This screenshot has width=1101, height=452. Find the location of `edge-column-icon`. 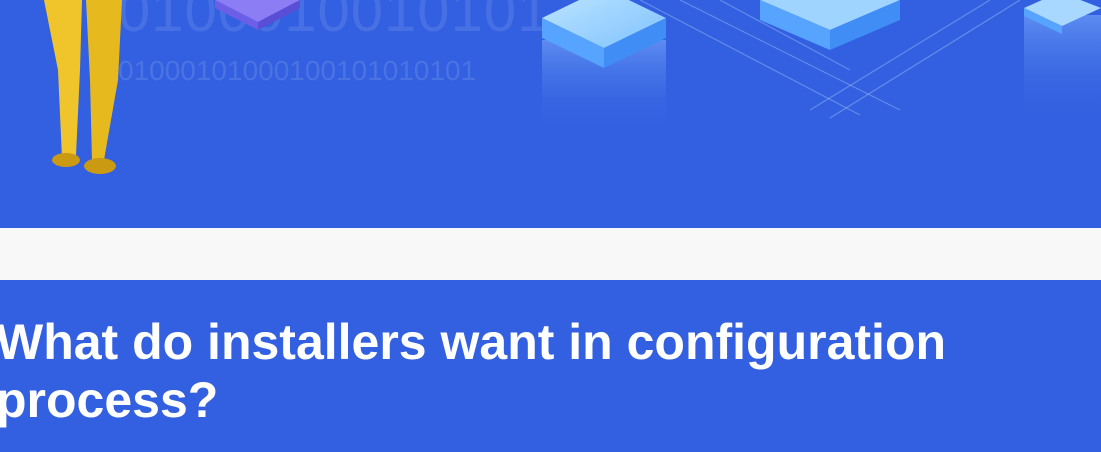

edge-column-icon is located at coordinates (1062, 62).